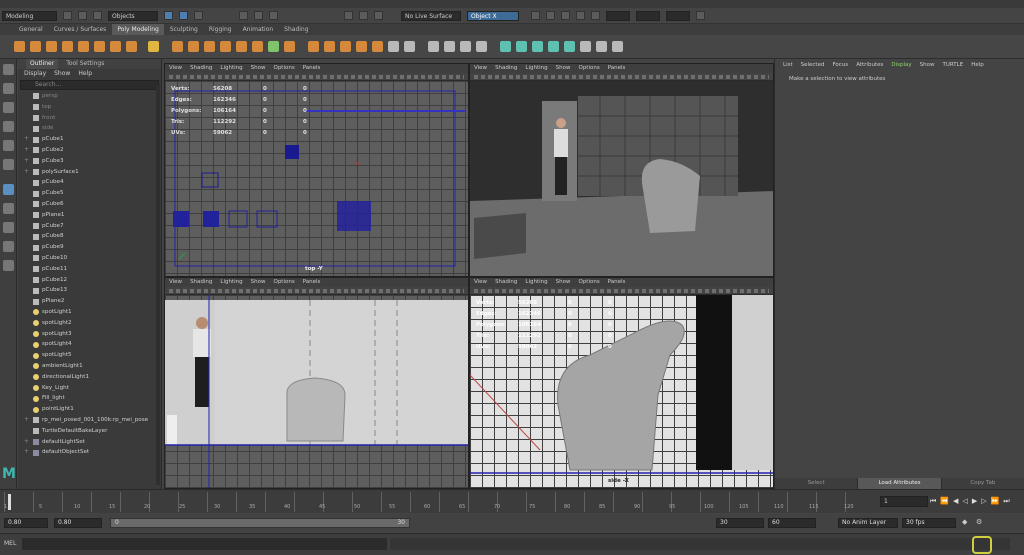 This screenshot has width=1024, height=555. What do you see at coordinates (601, 46) in the screenshot?
I see `cut-uv-icon` at bounding box center [601, 46].